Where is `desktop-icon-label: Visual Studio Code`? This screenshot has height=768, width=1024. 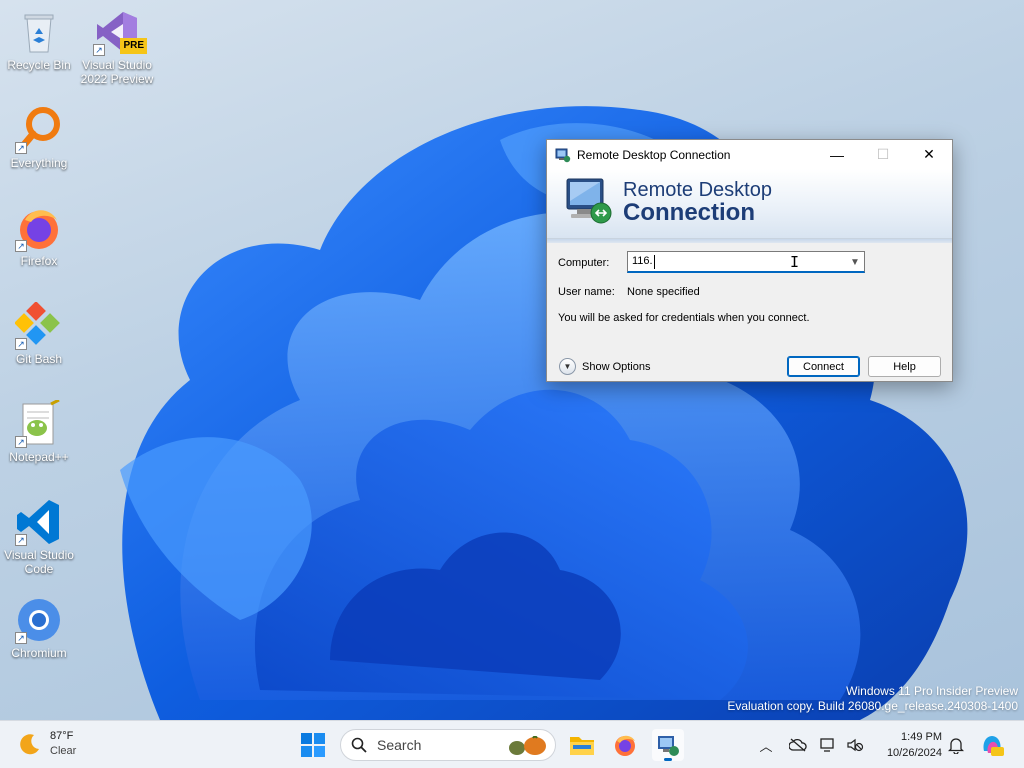
desktop-icon-label: Visual Studio Code is located at coordinates (39, 562).